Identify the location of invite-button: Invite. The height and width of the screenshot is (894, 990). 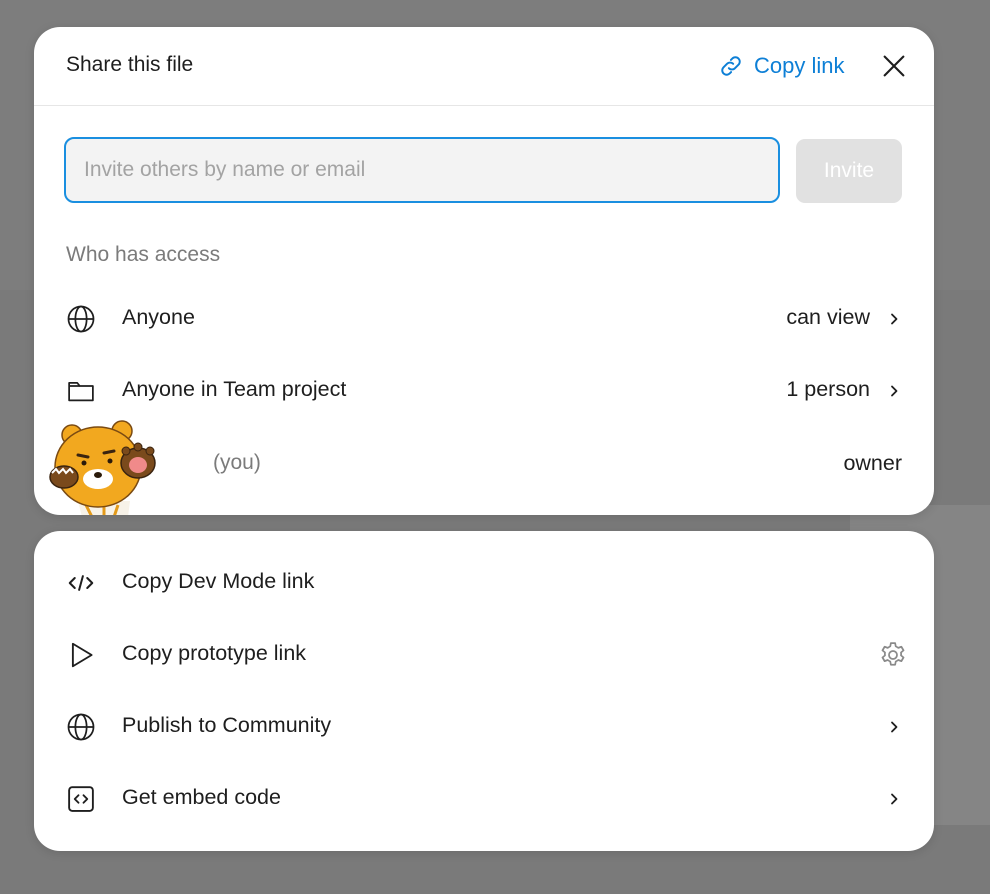
(849, 171).